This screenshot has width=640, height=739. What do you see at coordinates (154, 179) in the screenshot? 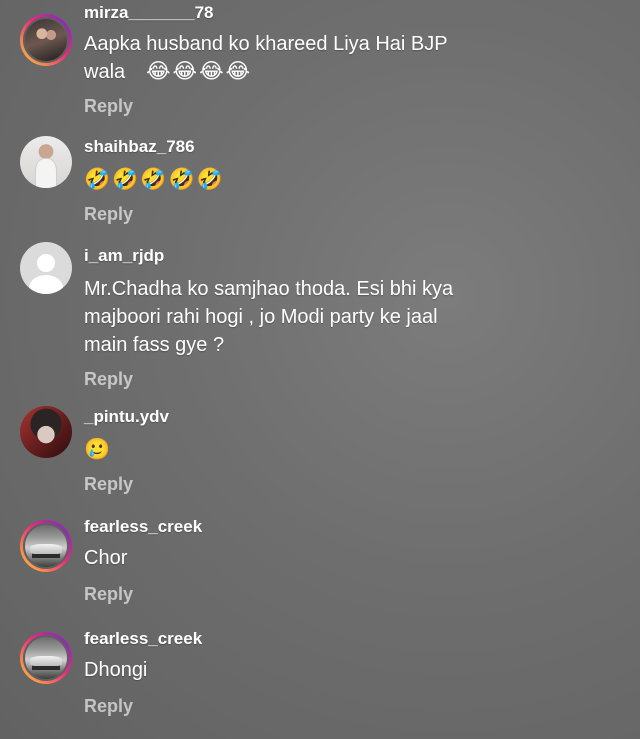
I see `rofl-emoji: 🤣🤣🤣🤣🤣` at bounding box center [154, 179].